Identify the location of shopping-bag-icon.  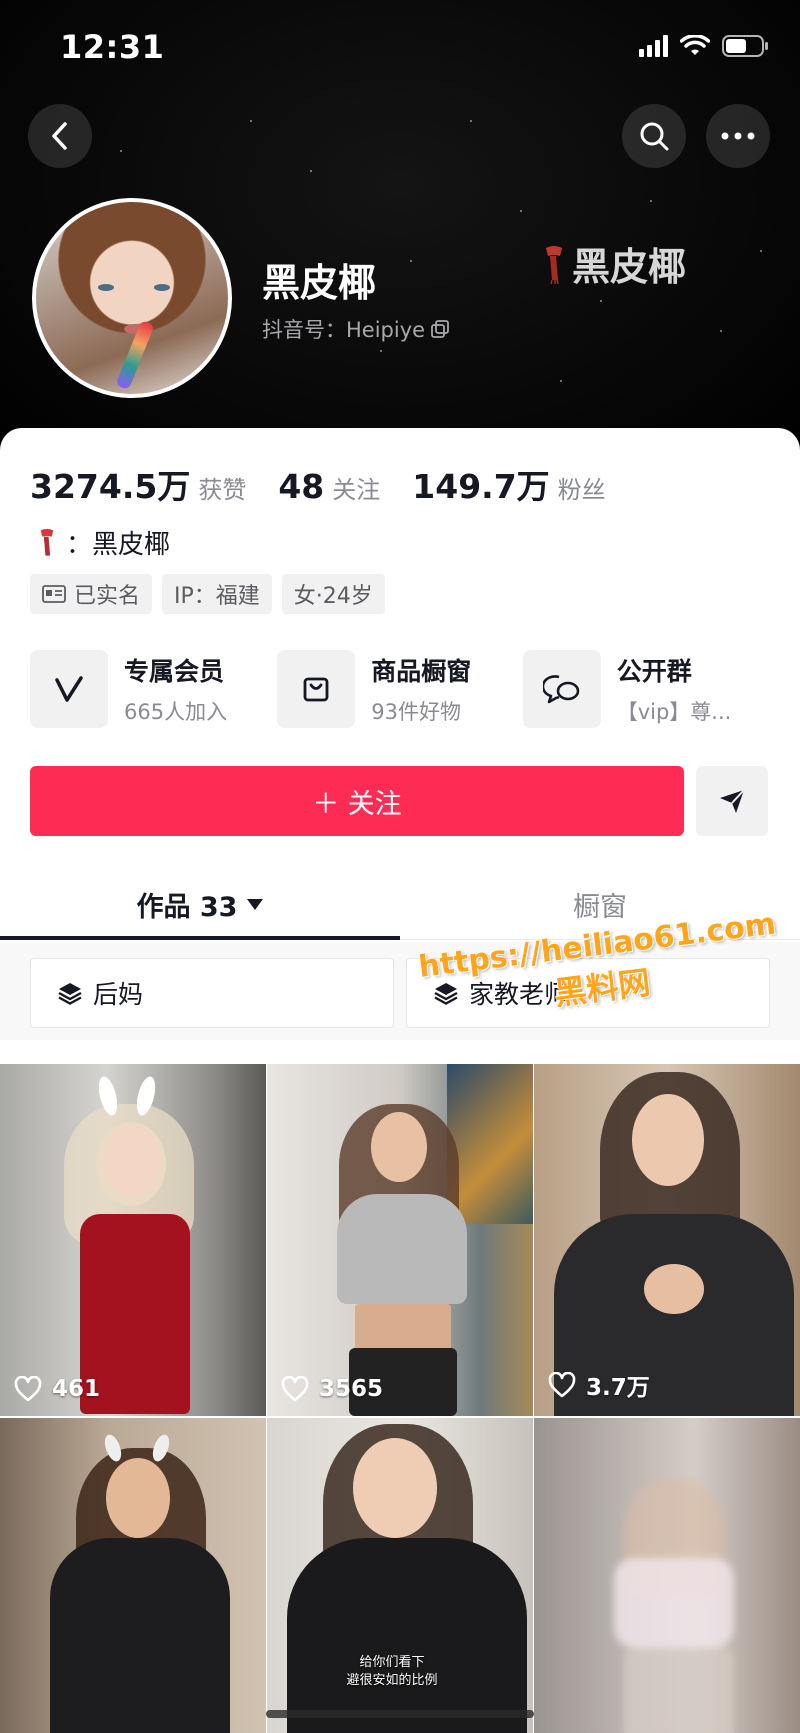
(316, 689).